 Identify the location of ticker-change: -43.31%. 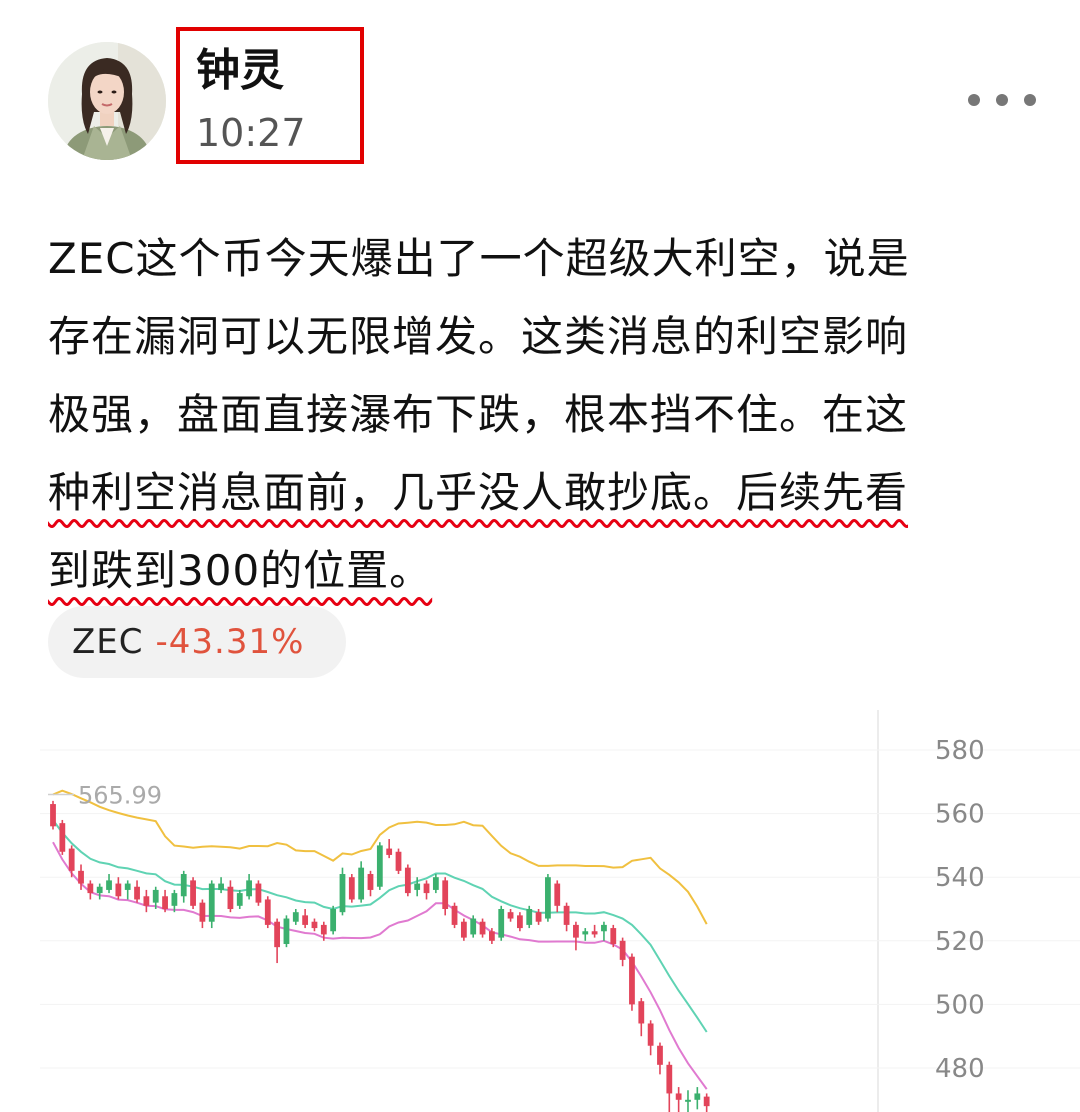
(230, 642).